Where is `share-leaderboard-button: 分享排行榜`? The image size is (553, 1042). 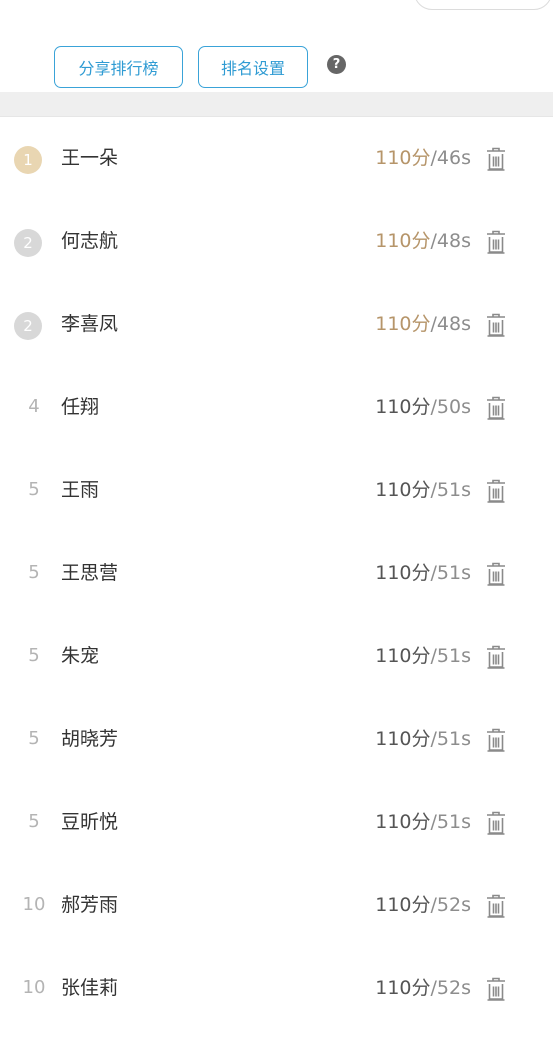
share-leaderboard-button: 分享排行榜 is located at coordinates (118, 67).